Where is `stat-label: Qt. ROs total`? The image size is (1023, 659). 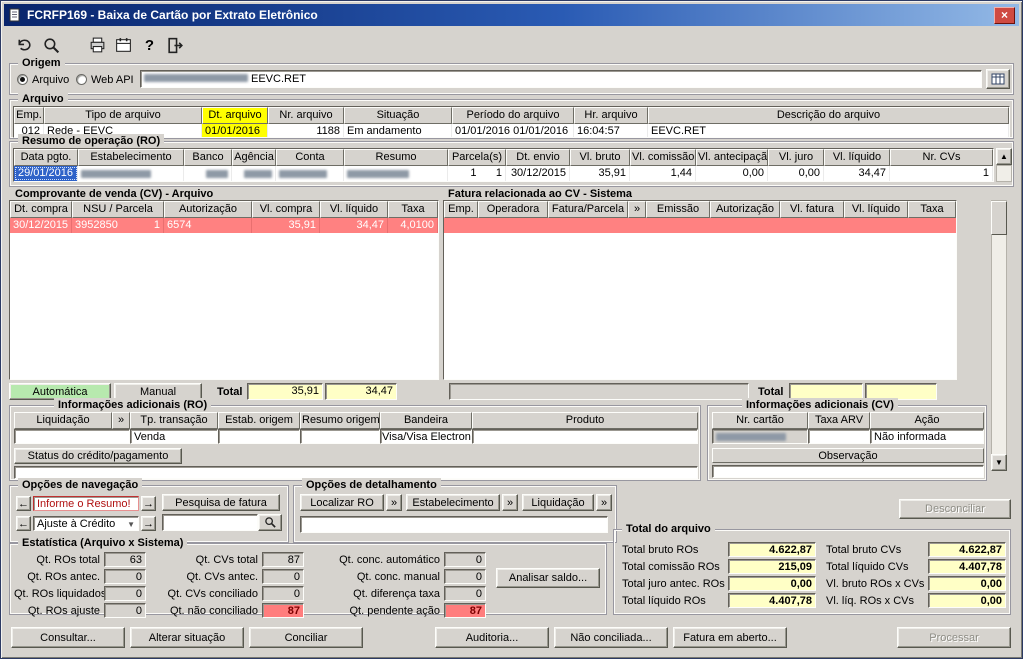
stat-label: Qt. ROs total is located at coordinates (68, 560).